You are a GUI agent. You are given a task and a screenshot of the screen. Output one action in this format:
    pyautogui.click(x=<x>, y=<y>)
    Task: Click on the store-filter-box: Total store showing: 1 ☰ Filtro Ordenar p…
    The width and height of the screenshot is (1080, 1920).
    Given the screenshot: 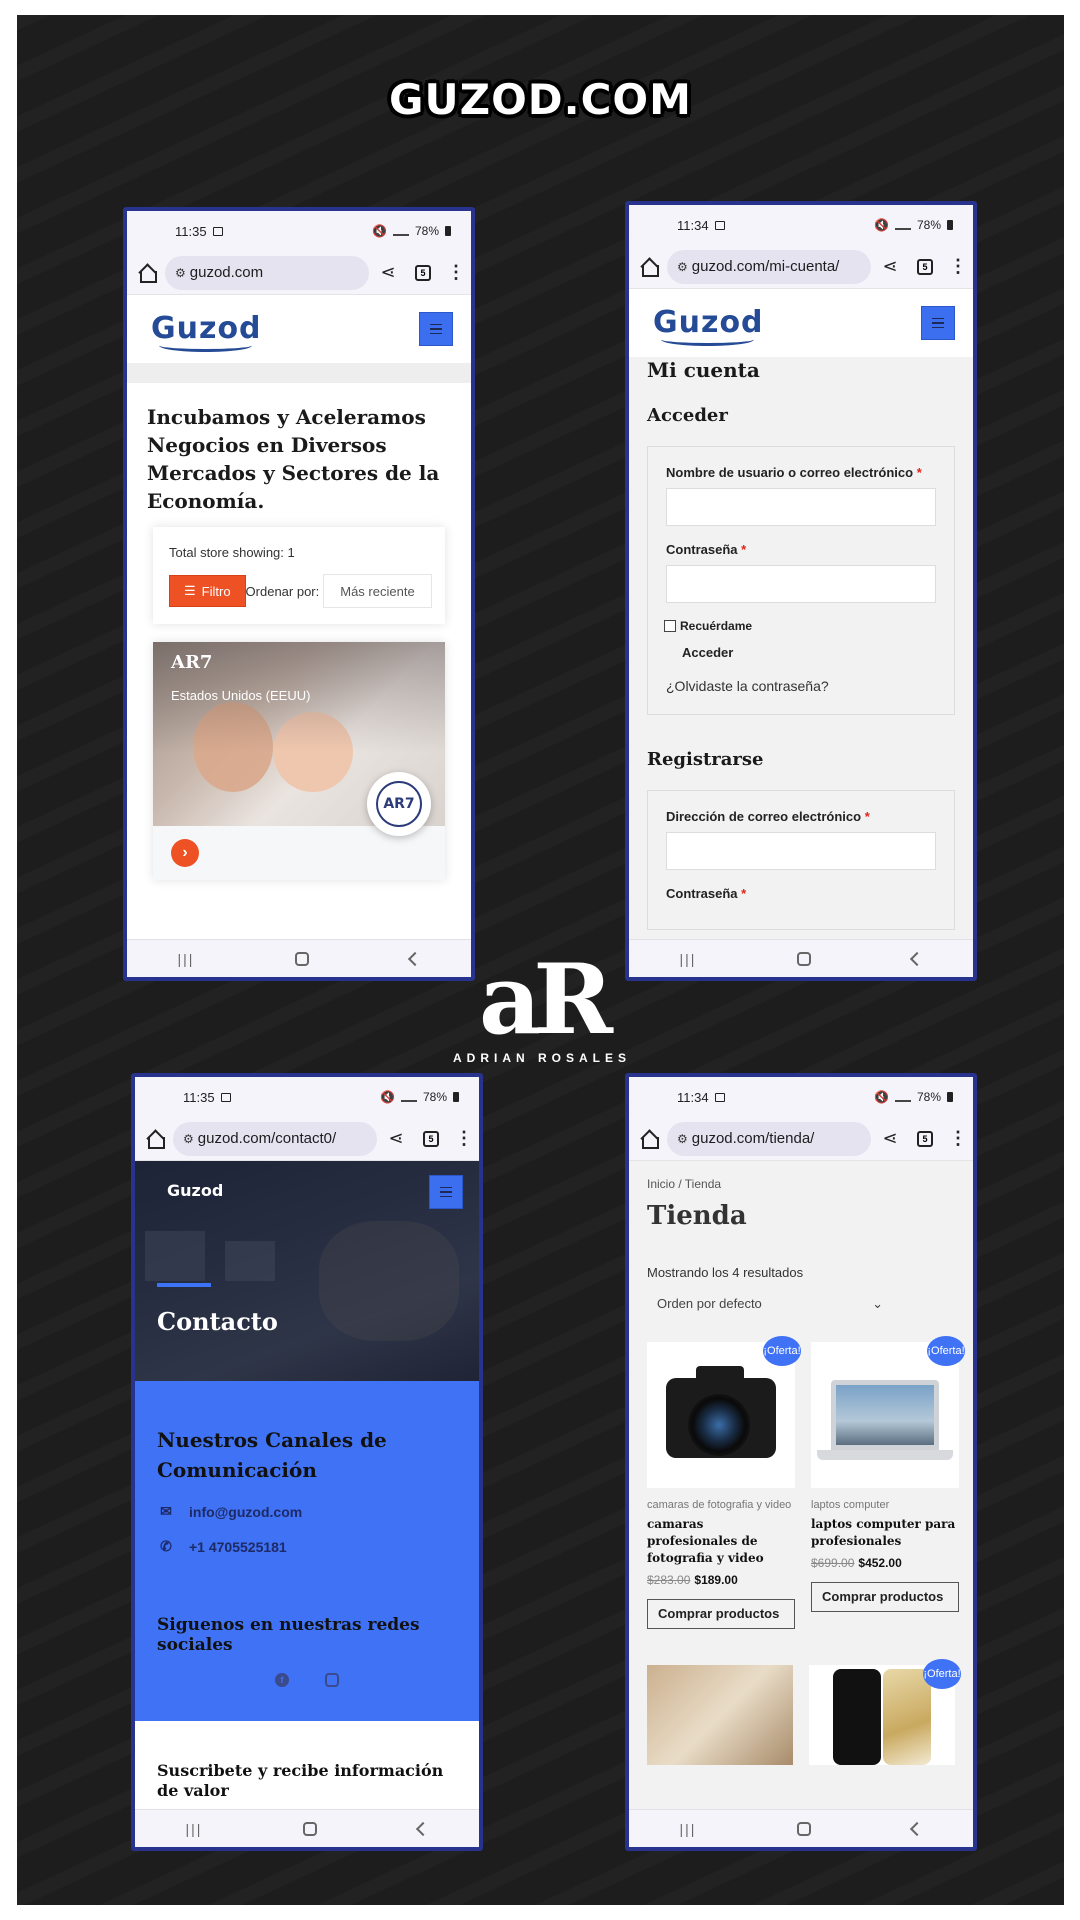 What is the action you would take?
    pyautogui.click(x=299, y=575)
    